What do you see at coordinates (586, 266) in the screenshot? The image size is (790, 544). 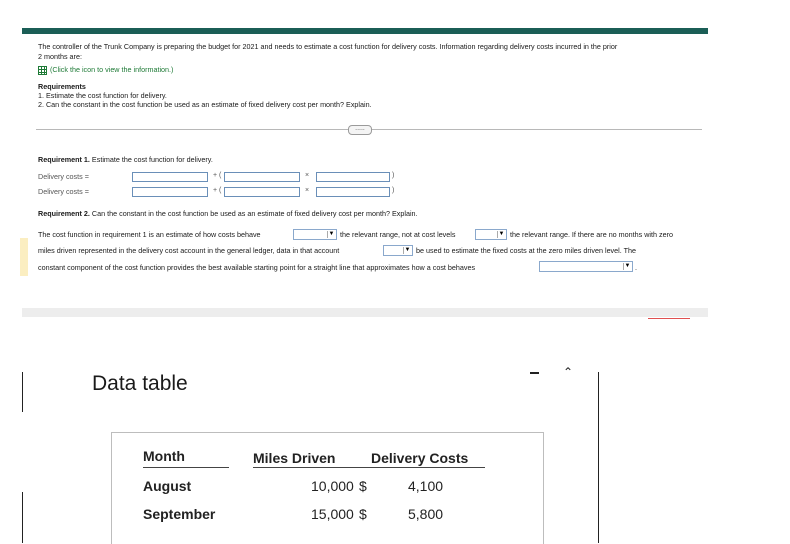 I see `range-dropdown: ▼` at bounding box center [586, 266].